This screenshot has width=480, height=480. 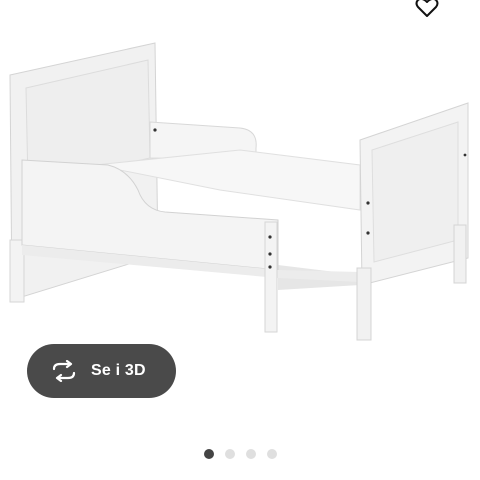 I want to click on view-in-3d-label: Se i 3D, so click(x=118, y=370).